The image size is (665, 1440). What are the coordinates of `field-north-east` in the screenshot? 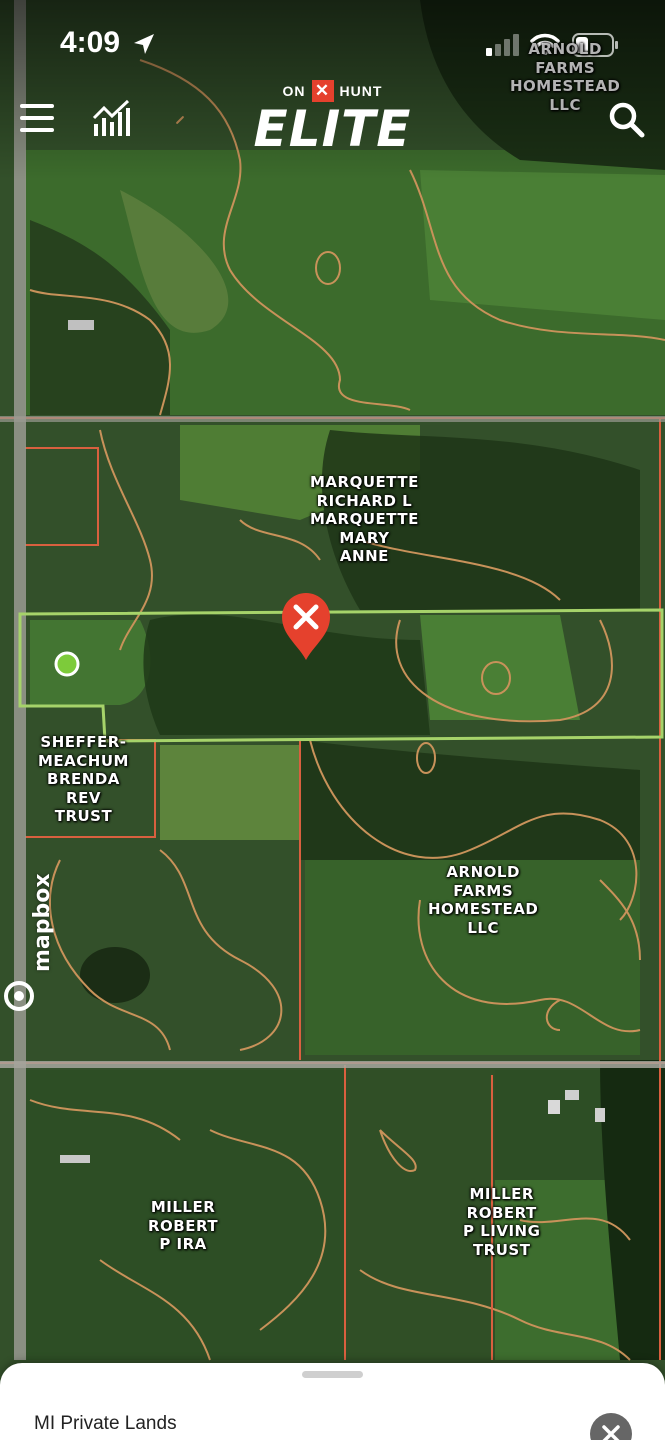 It's located at (542, 245).